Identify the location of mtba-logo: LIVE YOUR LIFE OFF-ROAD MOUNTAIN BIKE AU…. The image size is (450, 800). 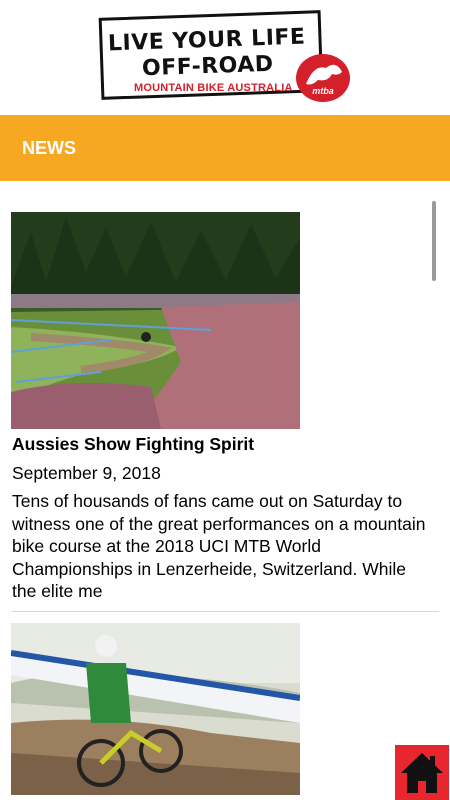
(225, 56).